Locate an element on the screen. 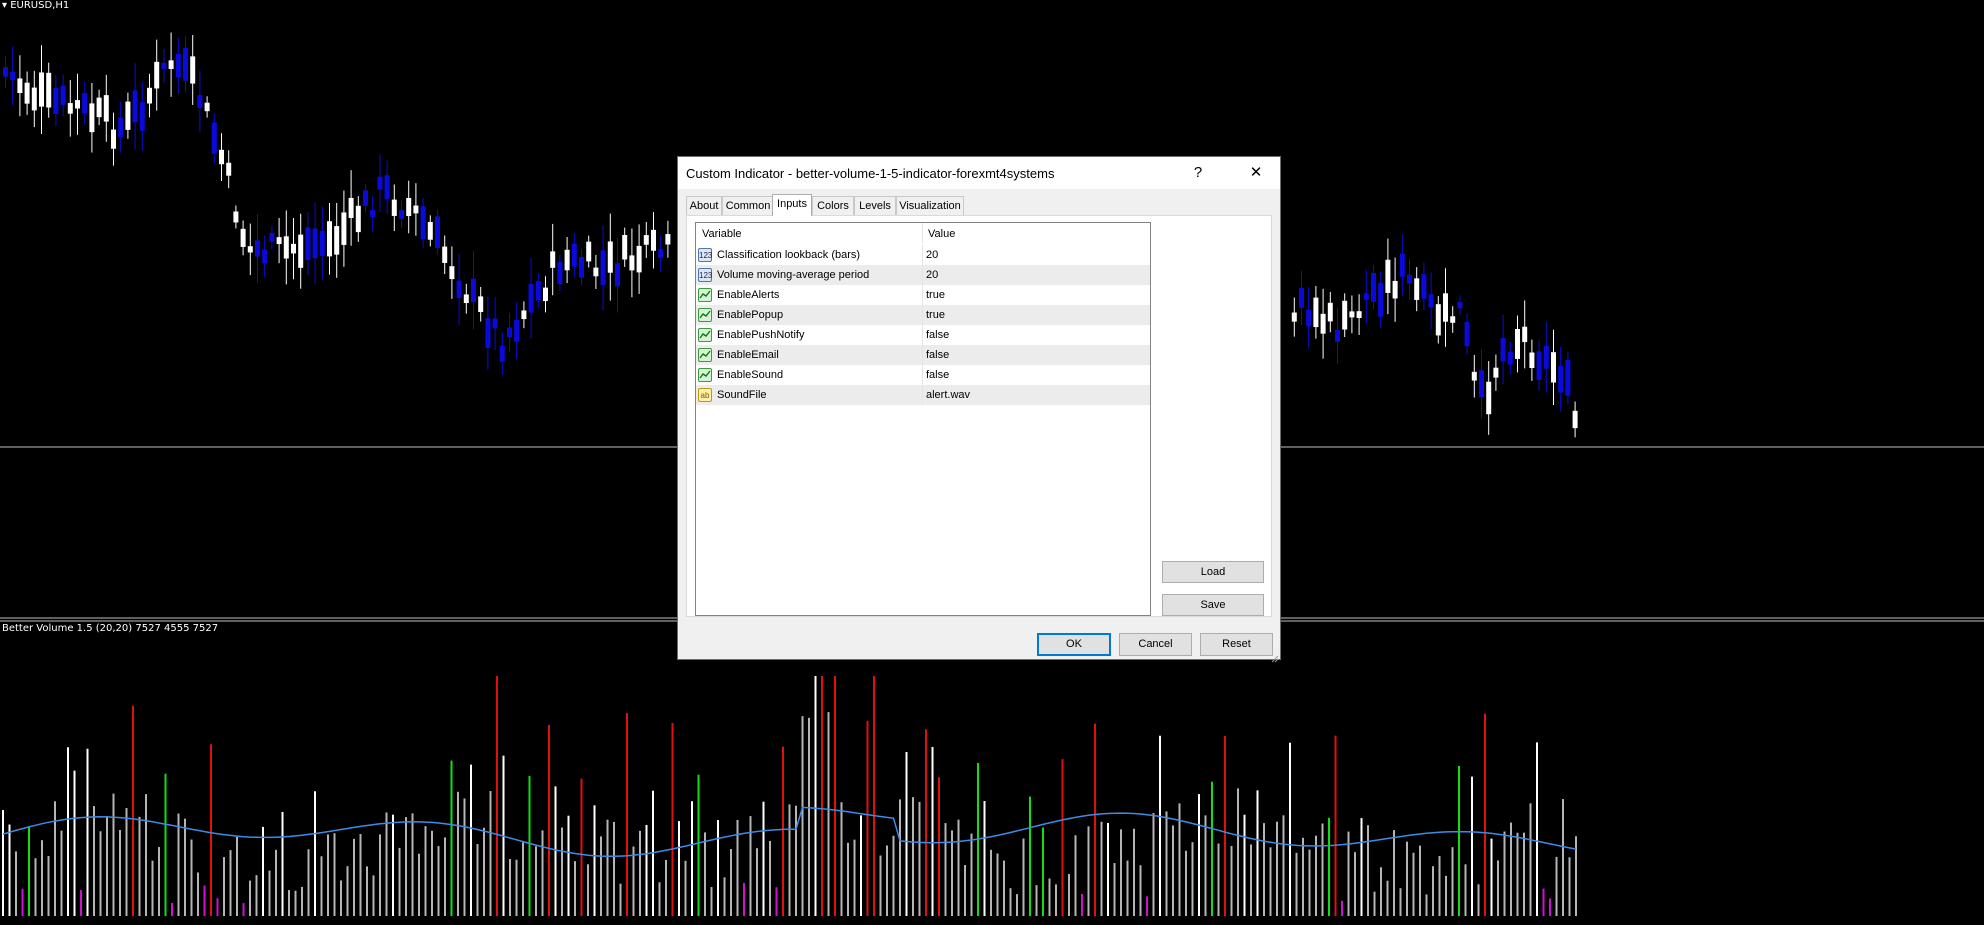 This screenshot has height=925, width=1984. numeric-icon: 123 is located at coordinates (705, 275).